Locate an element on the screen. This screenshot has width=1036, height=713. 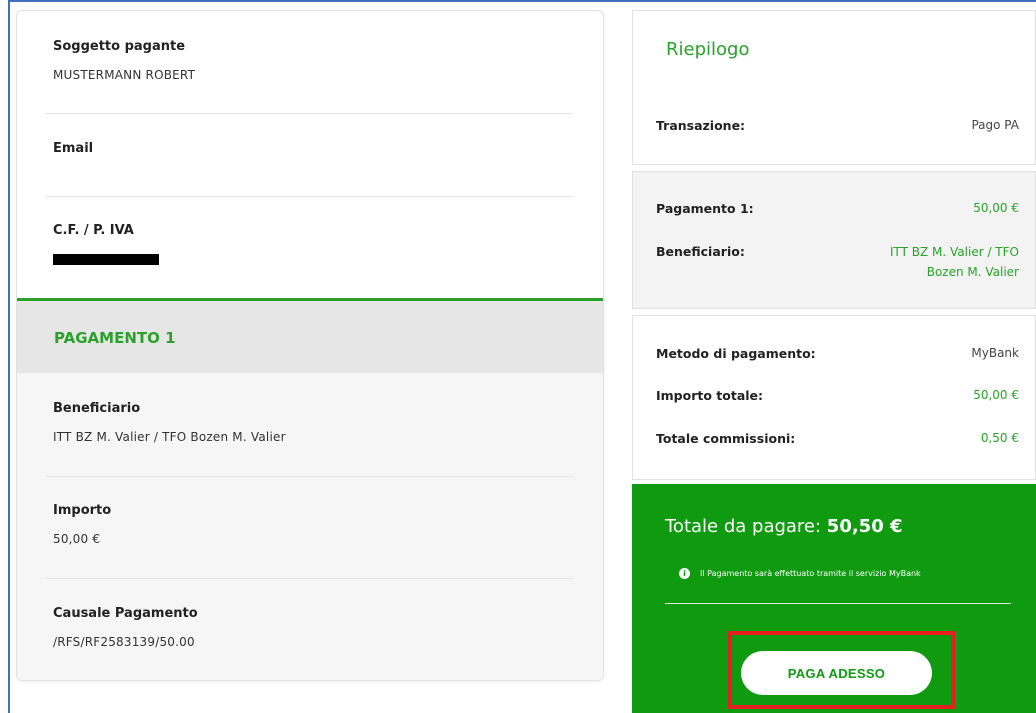
reason-value: /RFS/RF2583139/50.00 is located at coordinates (124, 642).